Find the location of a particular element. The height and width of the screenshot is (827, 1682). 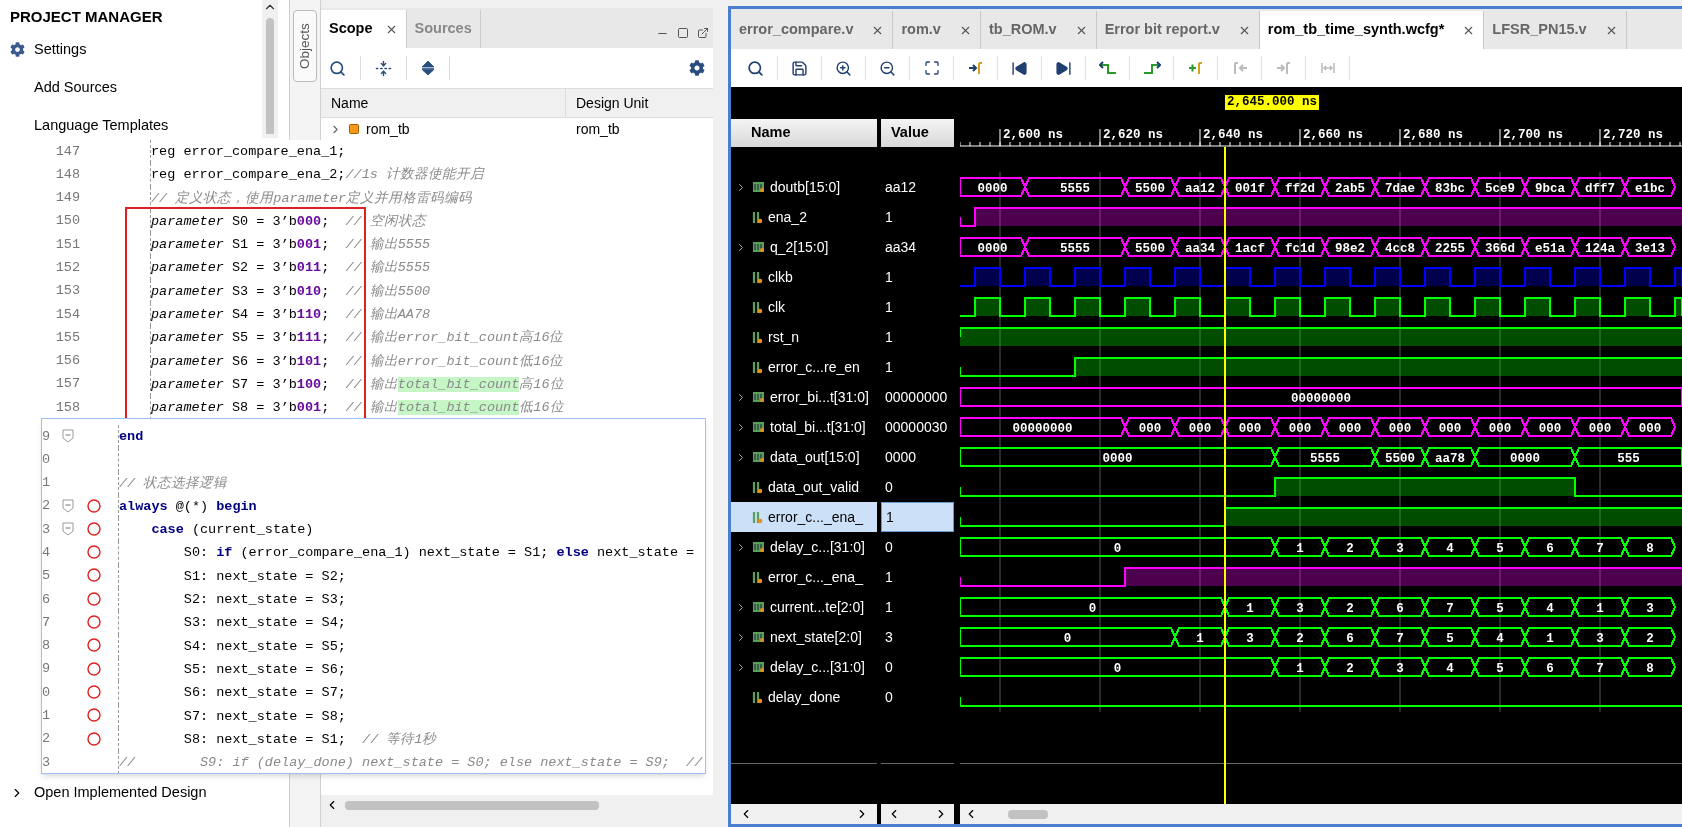

line-number: 5 is located at coordinates (47, 576).